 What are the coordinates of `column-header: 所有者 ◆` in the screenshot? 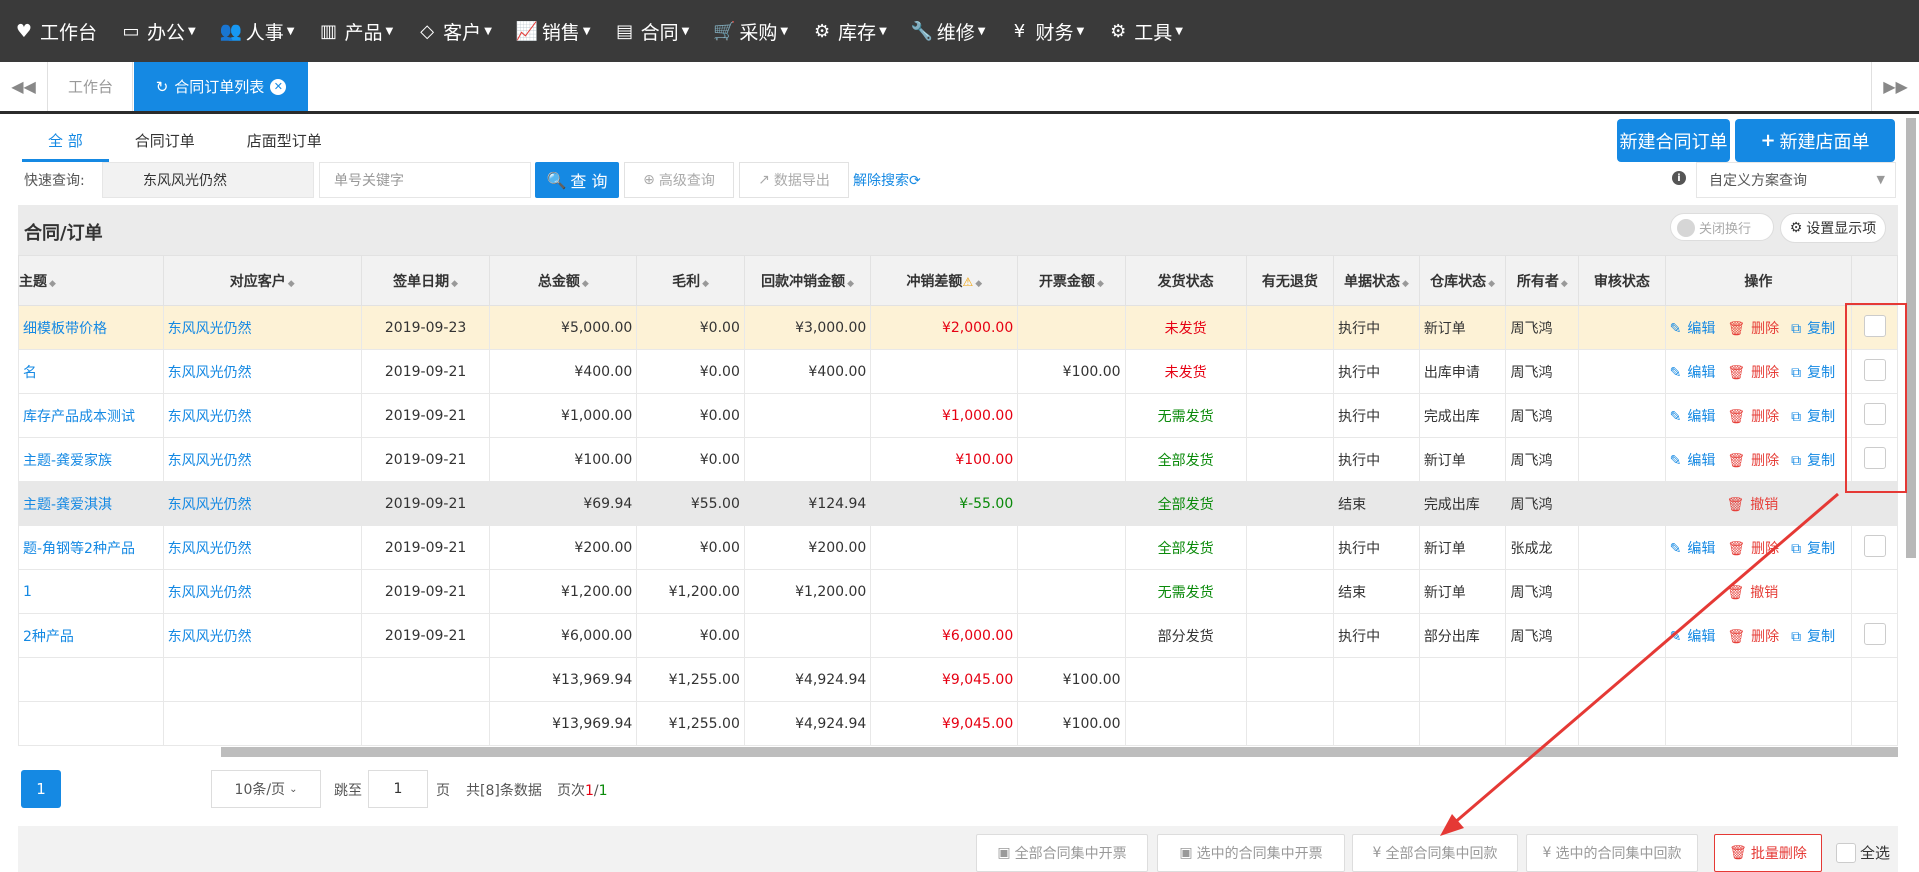 It's located at (1542, 280).